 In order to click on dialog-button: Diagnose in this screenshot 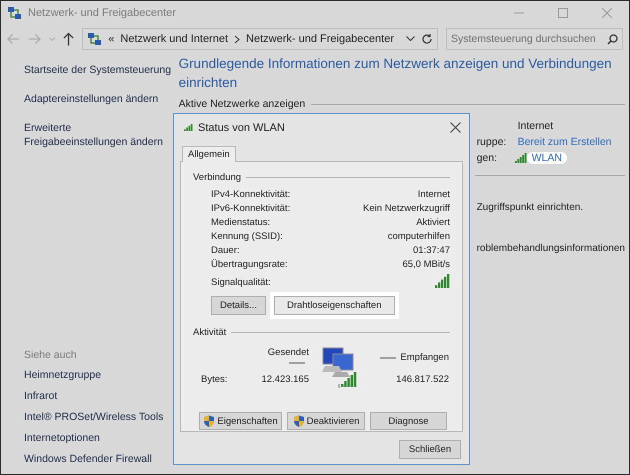, I will do `click(408, 421)`.